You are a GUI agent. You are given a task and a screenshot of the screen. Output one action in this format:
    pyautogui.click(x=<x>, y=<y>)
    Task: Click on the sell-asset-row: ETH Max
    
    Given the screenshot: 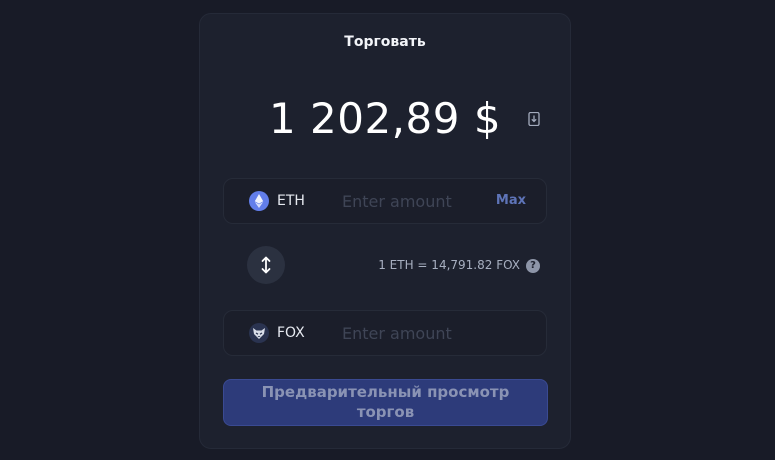 What is the action you would take?
    pyautogui.click(x=385, y=201)
    